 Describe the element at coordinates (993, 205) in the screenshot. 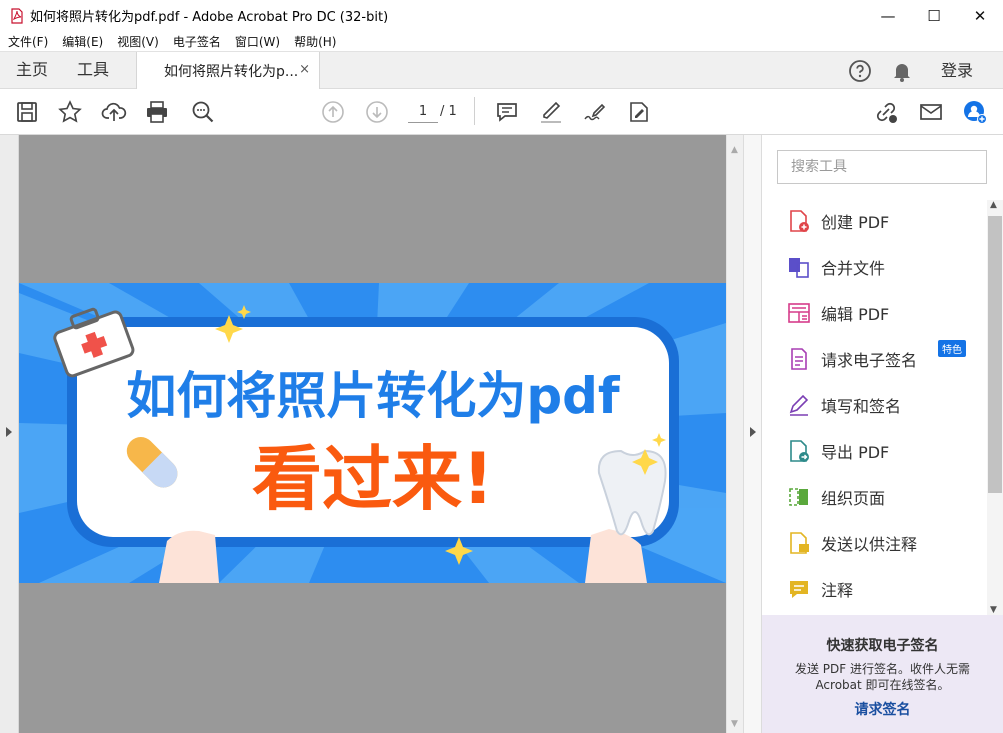

I see `tools-scroll-up-icon: ▲` at that location.